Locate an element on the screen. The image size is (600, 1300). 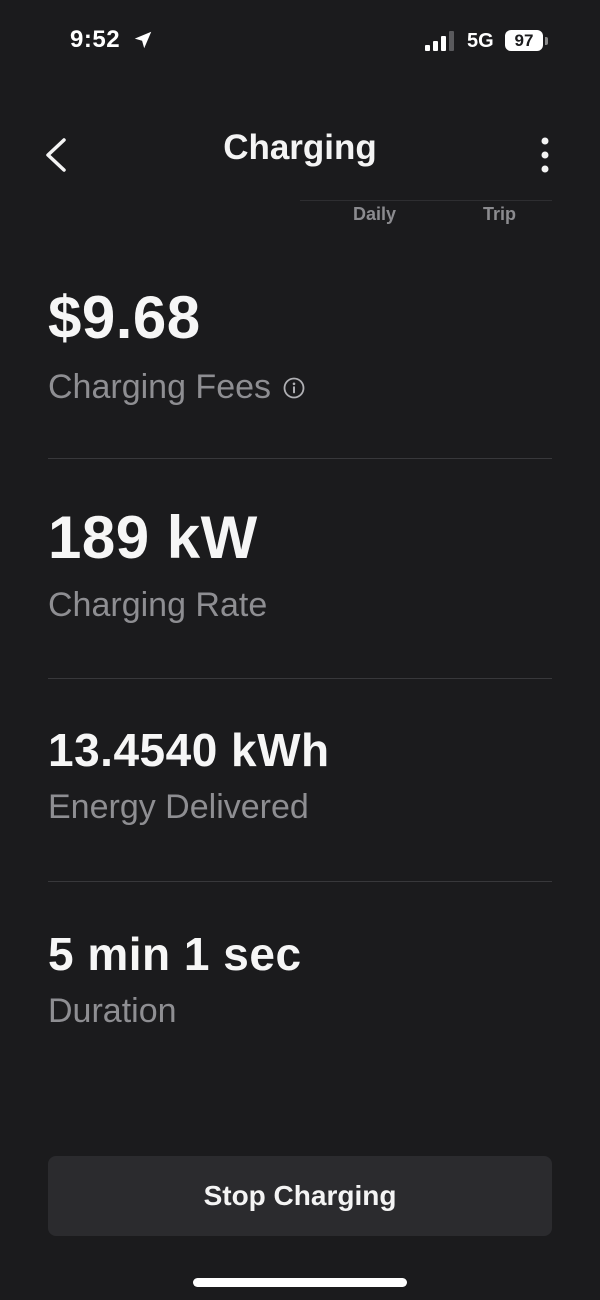
tab-daily: Daily is located at coordinates (374, 214).